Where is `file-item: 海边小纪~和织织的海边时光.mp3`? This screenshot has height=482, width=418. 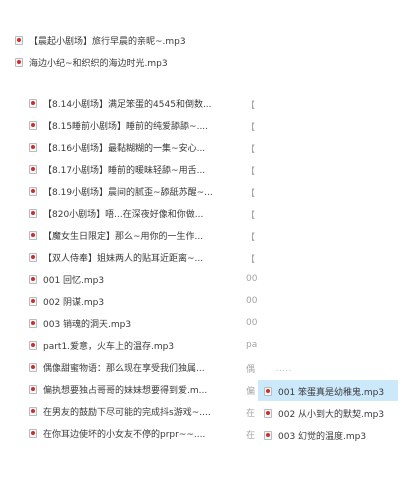
file-item: 海边小纪~和织织的海边时光.mp3 is located at coordinates (91, 62).